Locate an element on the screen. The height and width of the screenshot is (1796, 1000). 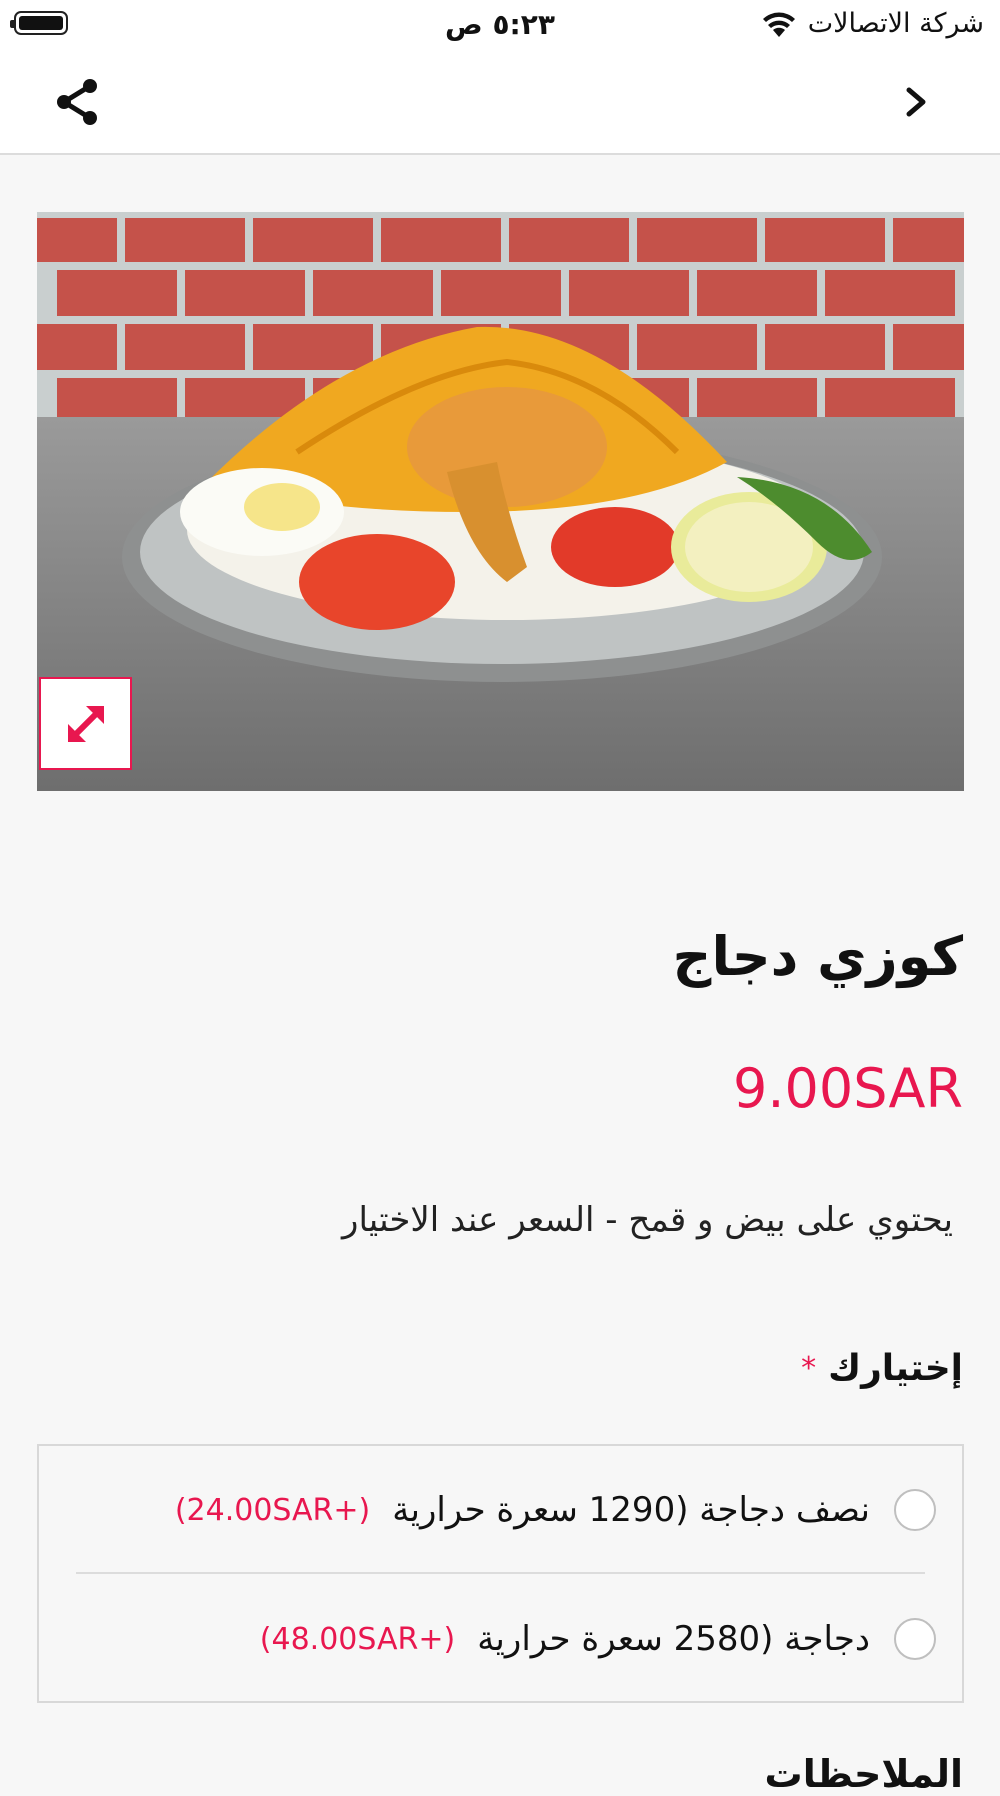
battery-icon is located at coordinates (39, 23).